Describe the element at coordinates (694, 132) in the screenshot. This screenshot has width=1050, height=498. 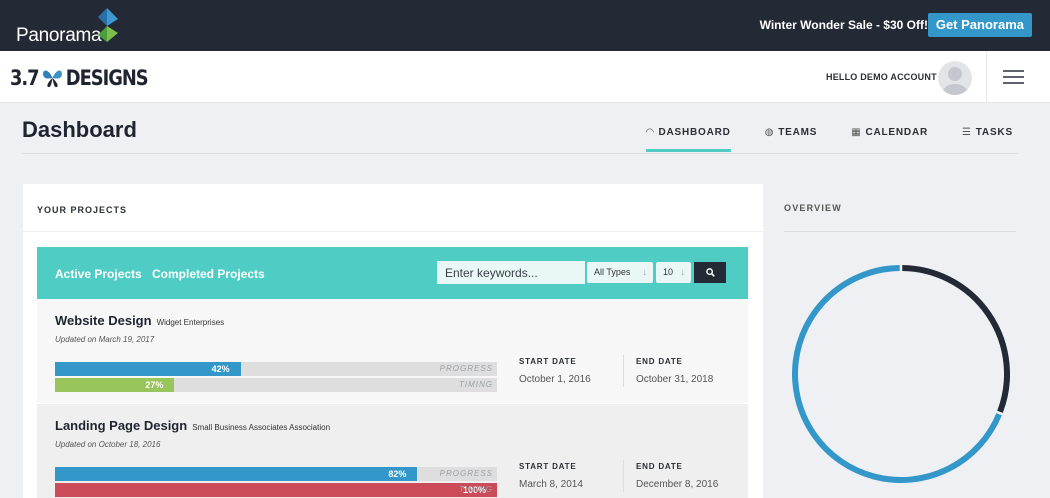
I see `tab-label: DASHBOARD` at that location.